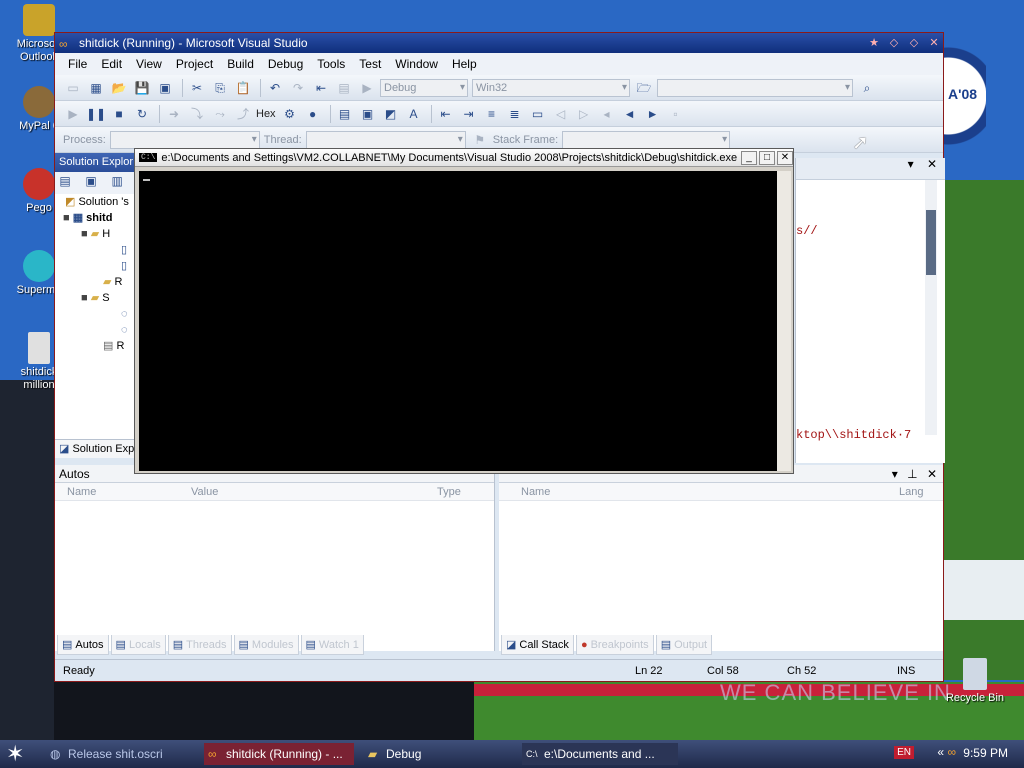 This screenshot has height=768, width=1024. What do you see at coordinates (298, 88) in the screenshot?
I see `redo-icon: ↷` at bounding box center [298, 88].